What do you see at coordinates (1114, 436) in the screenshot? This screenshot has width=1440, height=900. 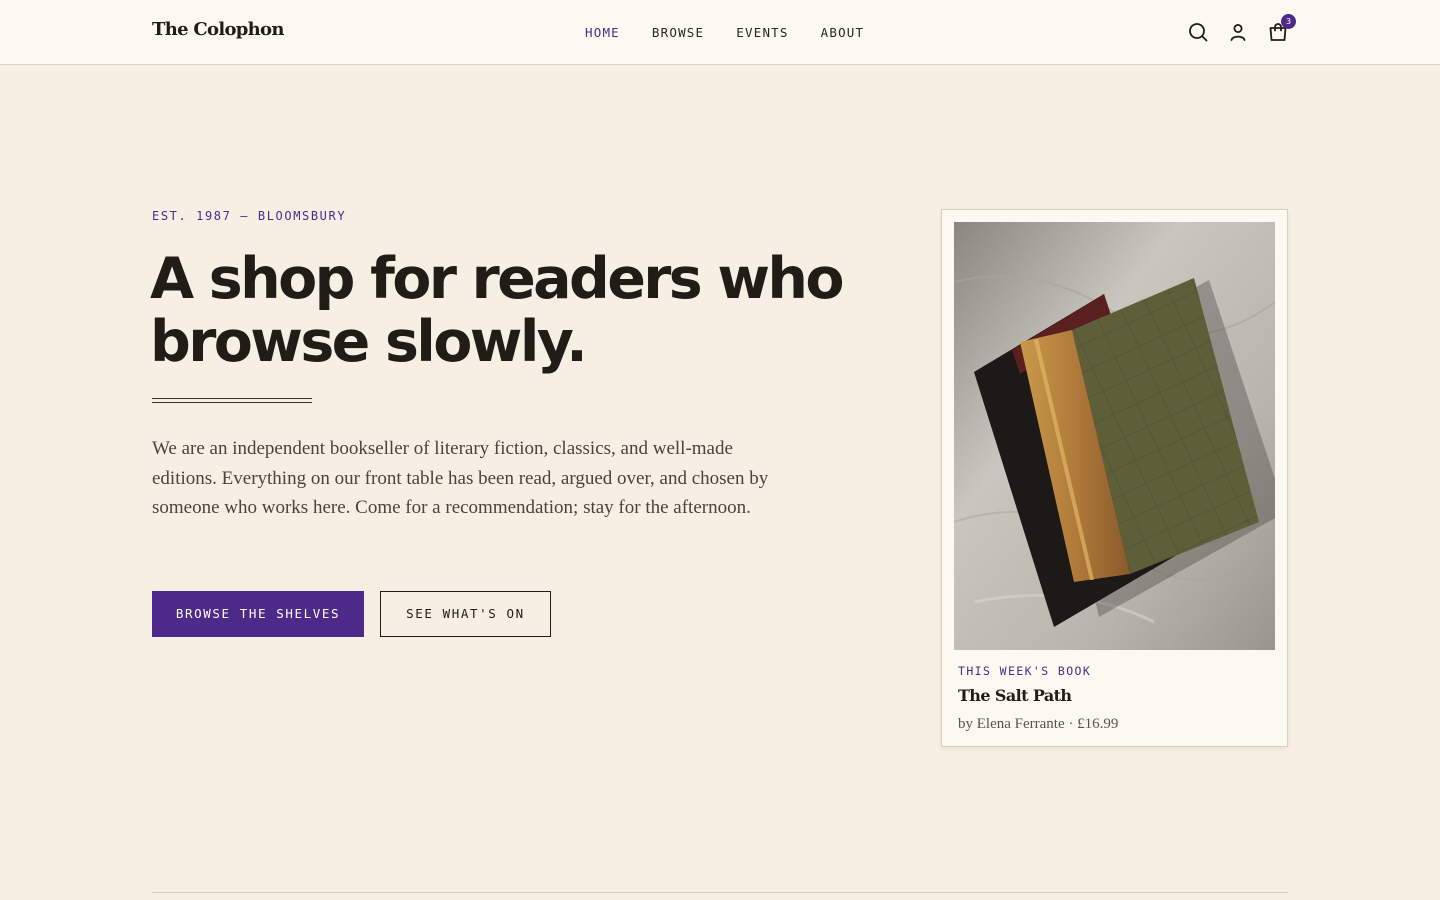 I see `featured-book-image` at bounding box center [1114, 436].